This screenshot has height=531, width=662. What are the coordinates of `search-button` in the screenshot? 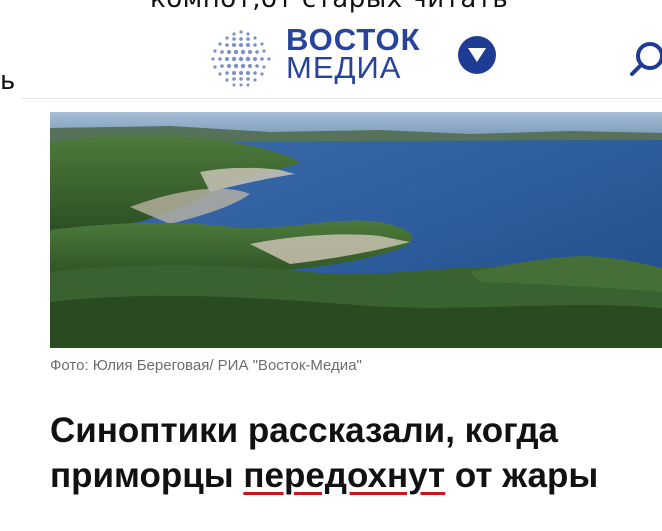 It's located at (644, 58).